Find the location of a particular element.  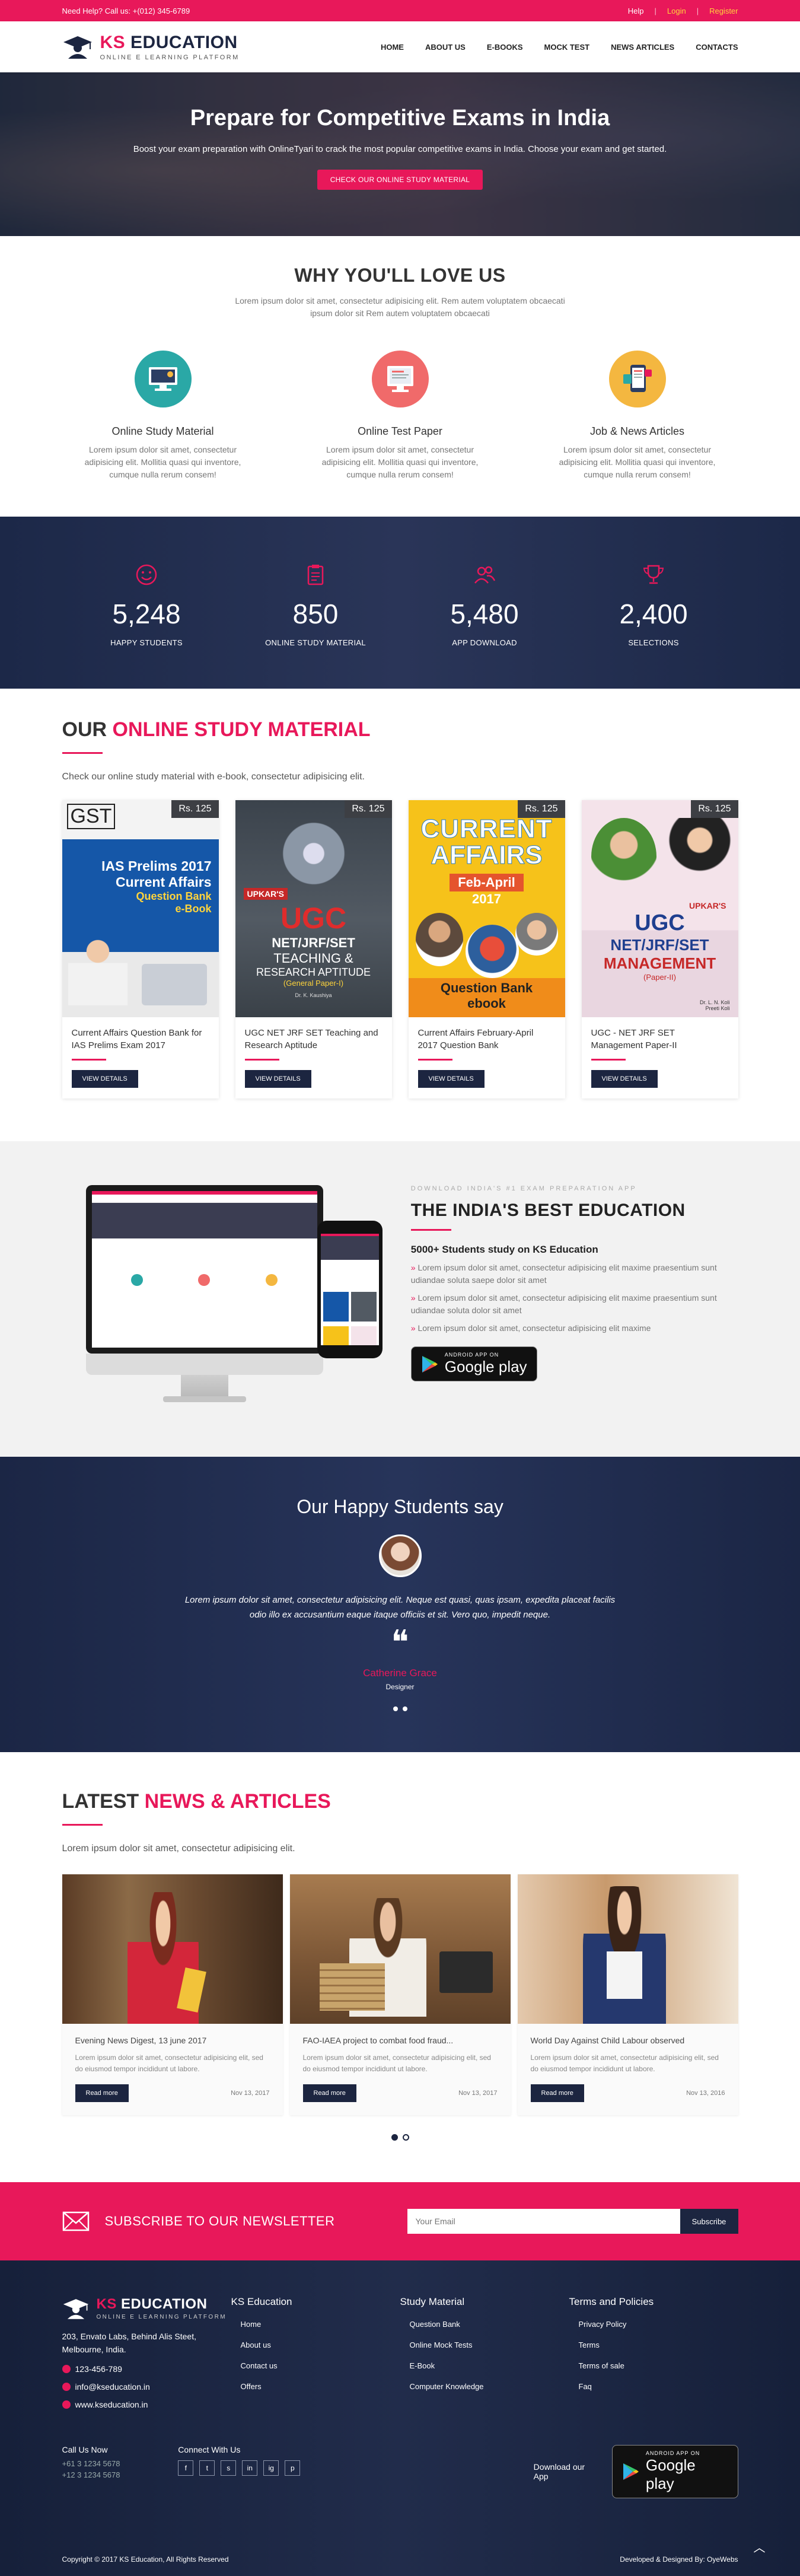

nav-home: HOME is located at coordinates (392, 47).